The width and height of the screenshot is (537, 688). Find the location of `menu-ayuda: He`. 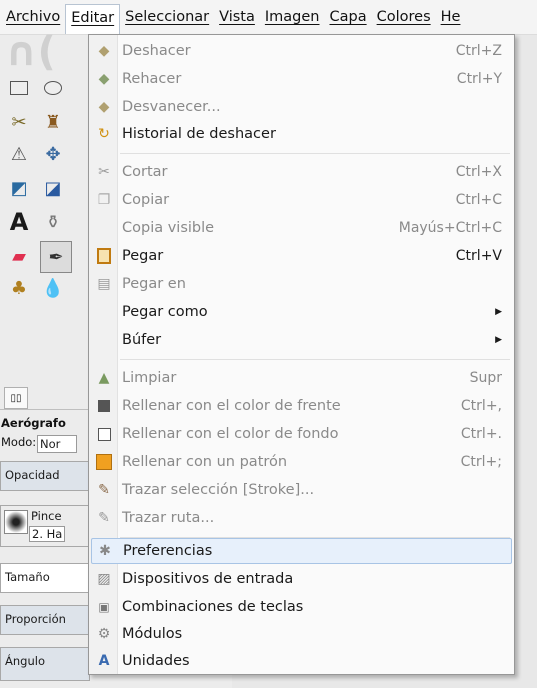

menu-ayuda: He is located at coordinates (451, 17).